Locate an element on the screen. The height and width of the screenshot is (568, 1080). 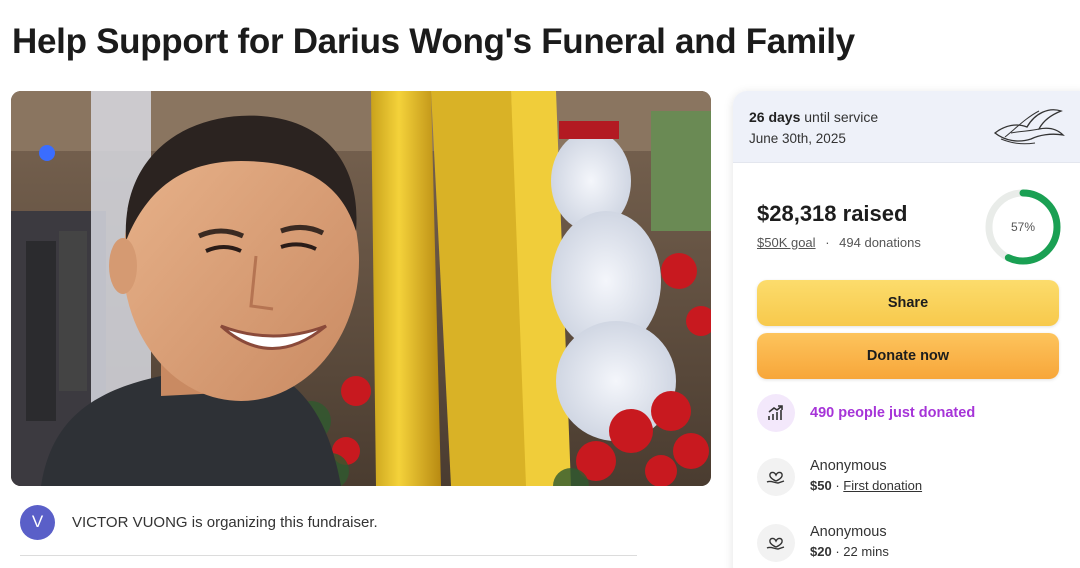
avatar: V is located at coordinates (37, 522).